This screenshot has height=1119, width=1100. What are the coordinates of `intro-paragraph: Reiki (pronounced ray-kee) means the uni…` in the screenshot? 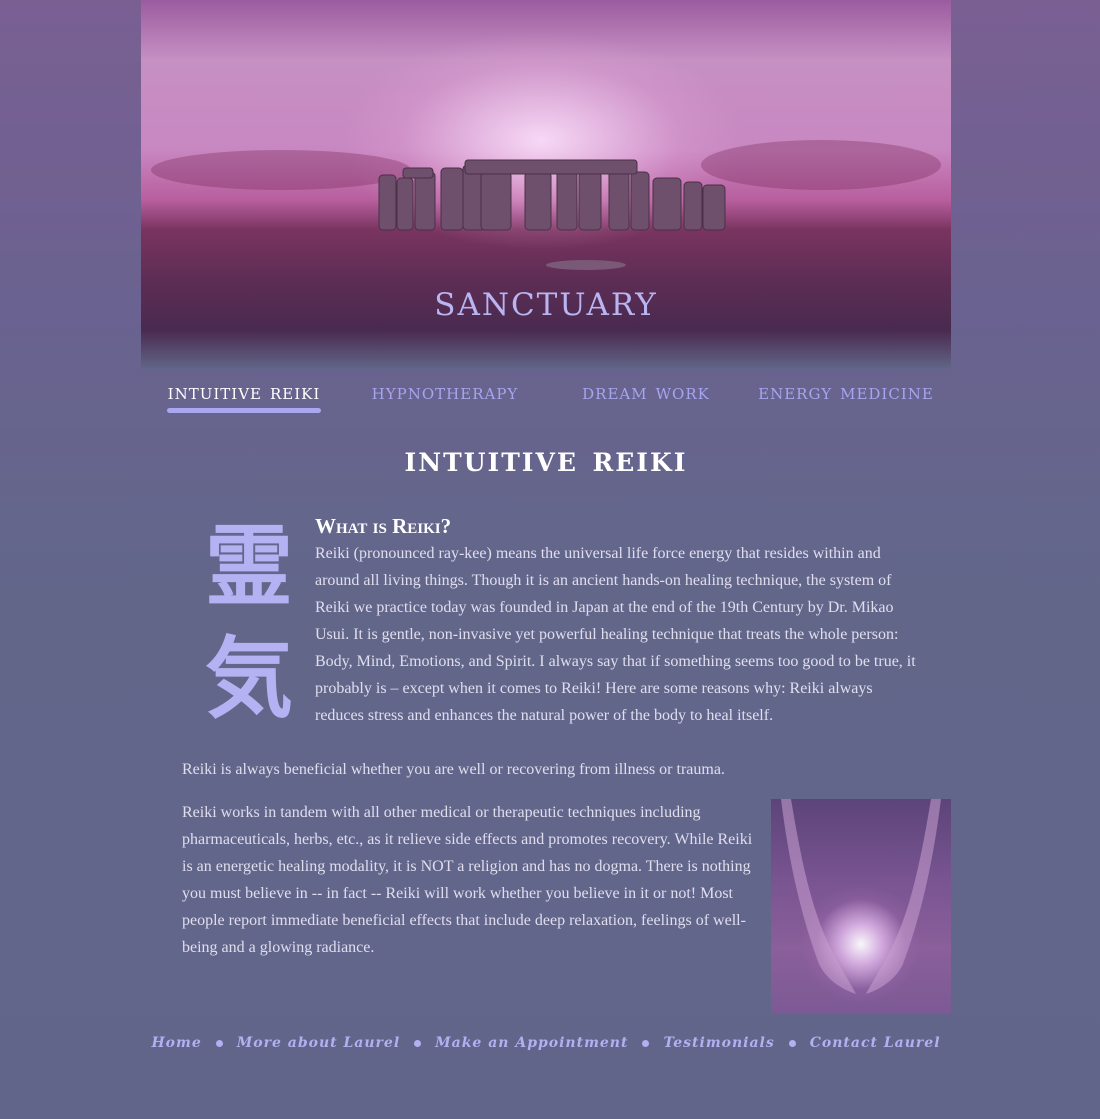 It's located at (615, 634).